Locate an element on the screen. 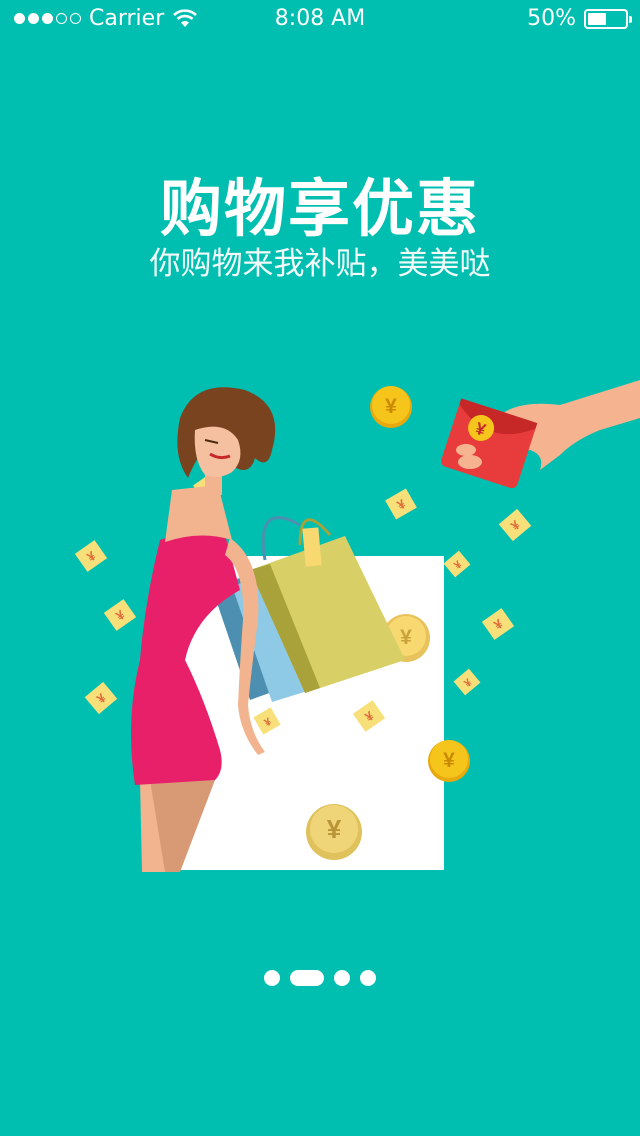 The image size is (640, 1136). coin-yuan-1: ¥ is located at coordinates (391, 406).